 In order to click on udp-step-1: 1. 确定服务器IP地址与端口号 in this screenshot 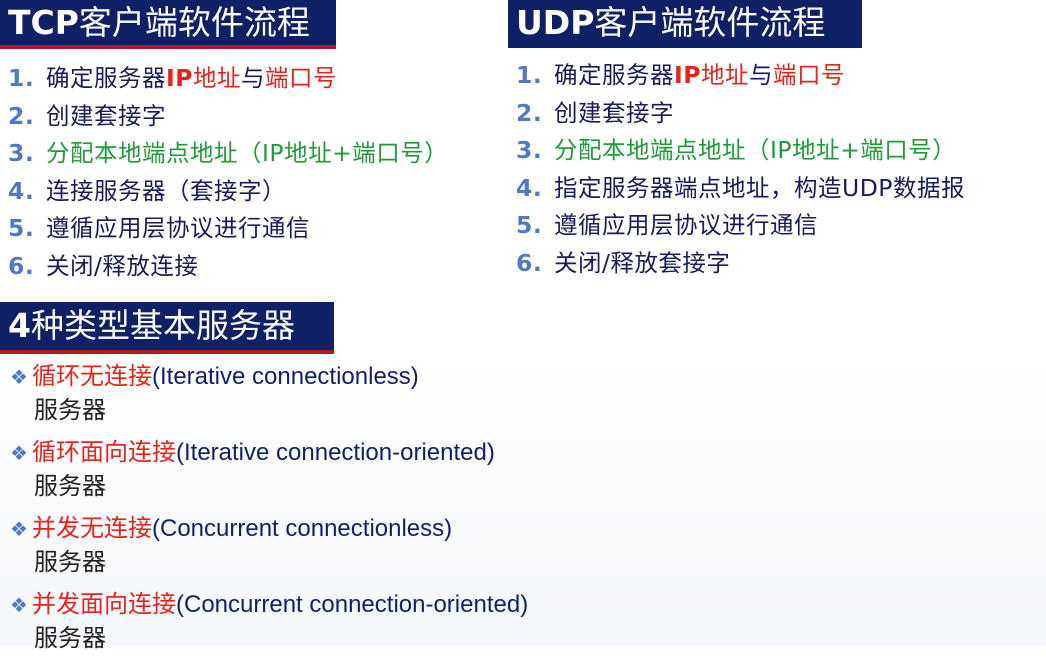, I will do `click(740, 76)`.